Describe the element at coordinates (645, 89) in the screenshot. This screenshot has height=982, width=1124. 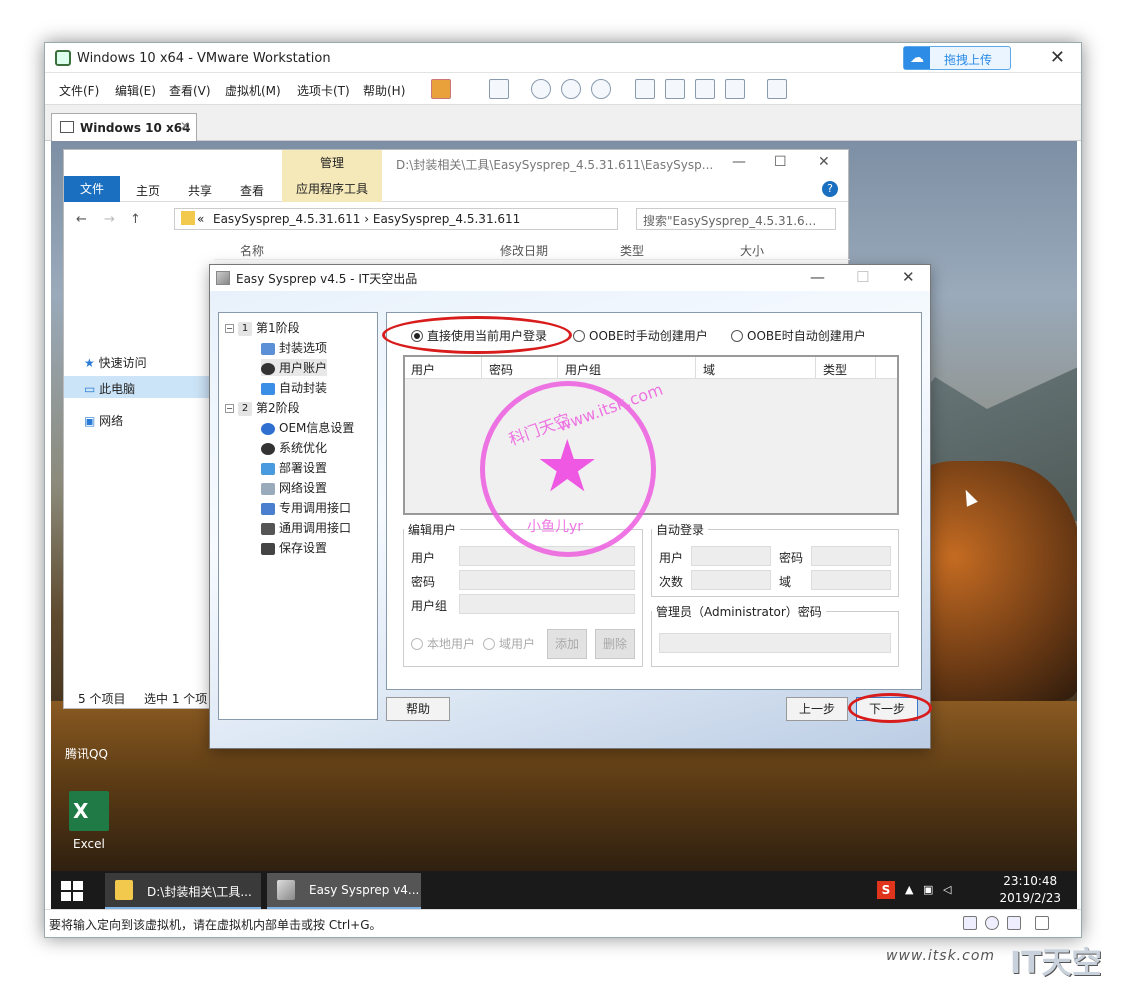
I see `library-icon` at that location.